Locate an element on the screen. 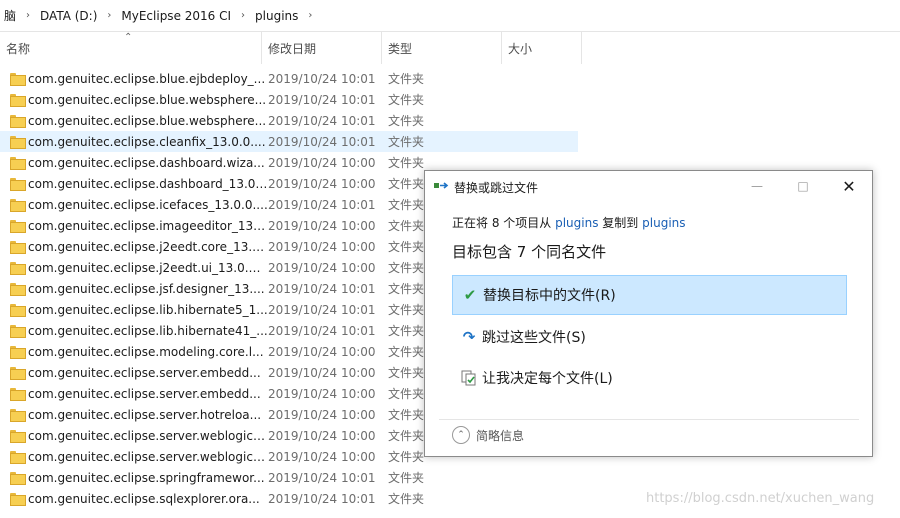 The image size is (900, 518). skip-arrow-icon: ↷ is located at coordinates (469, 337).